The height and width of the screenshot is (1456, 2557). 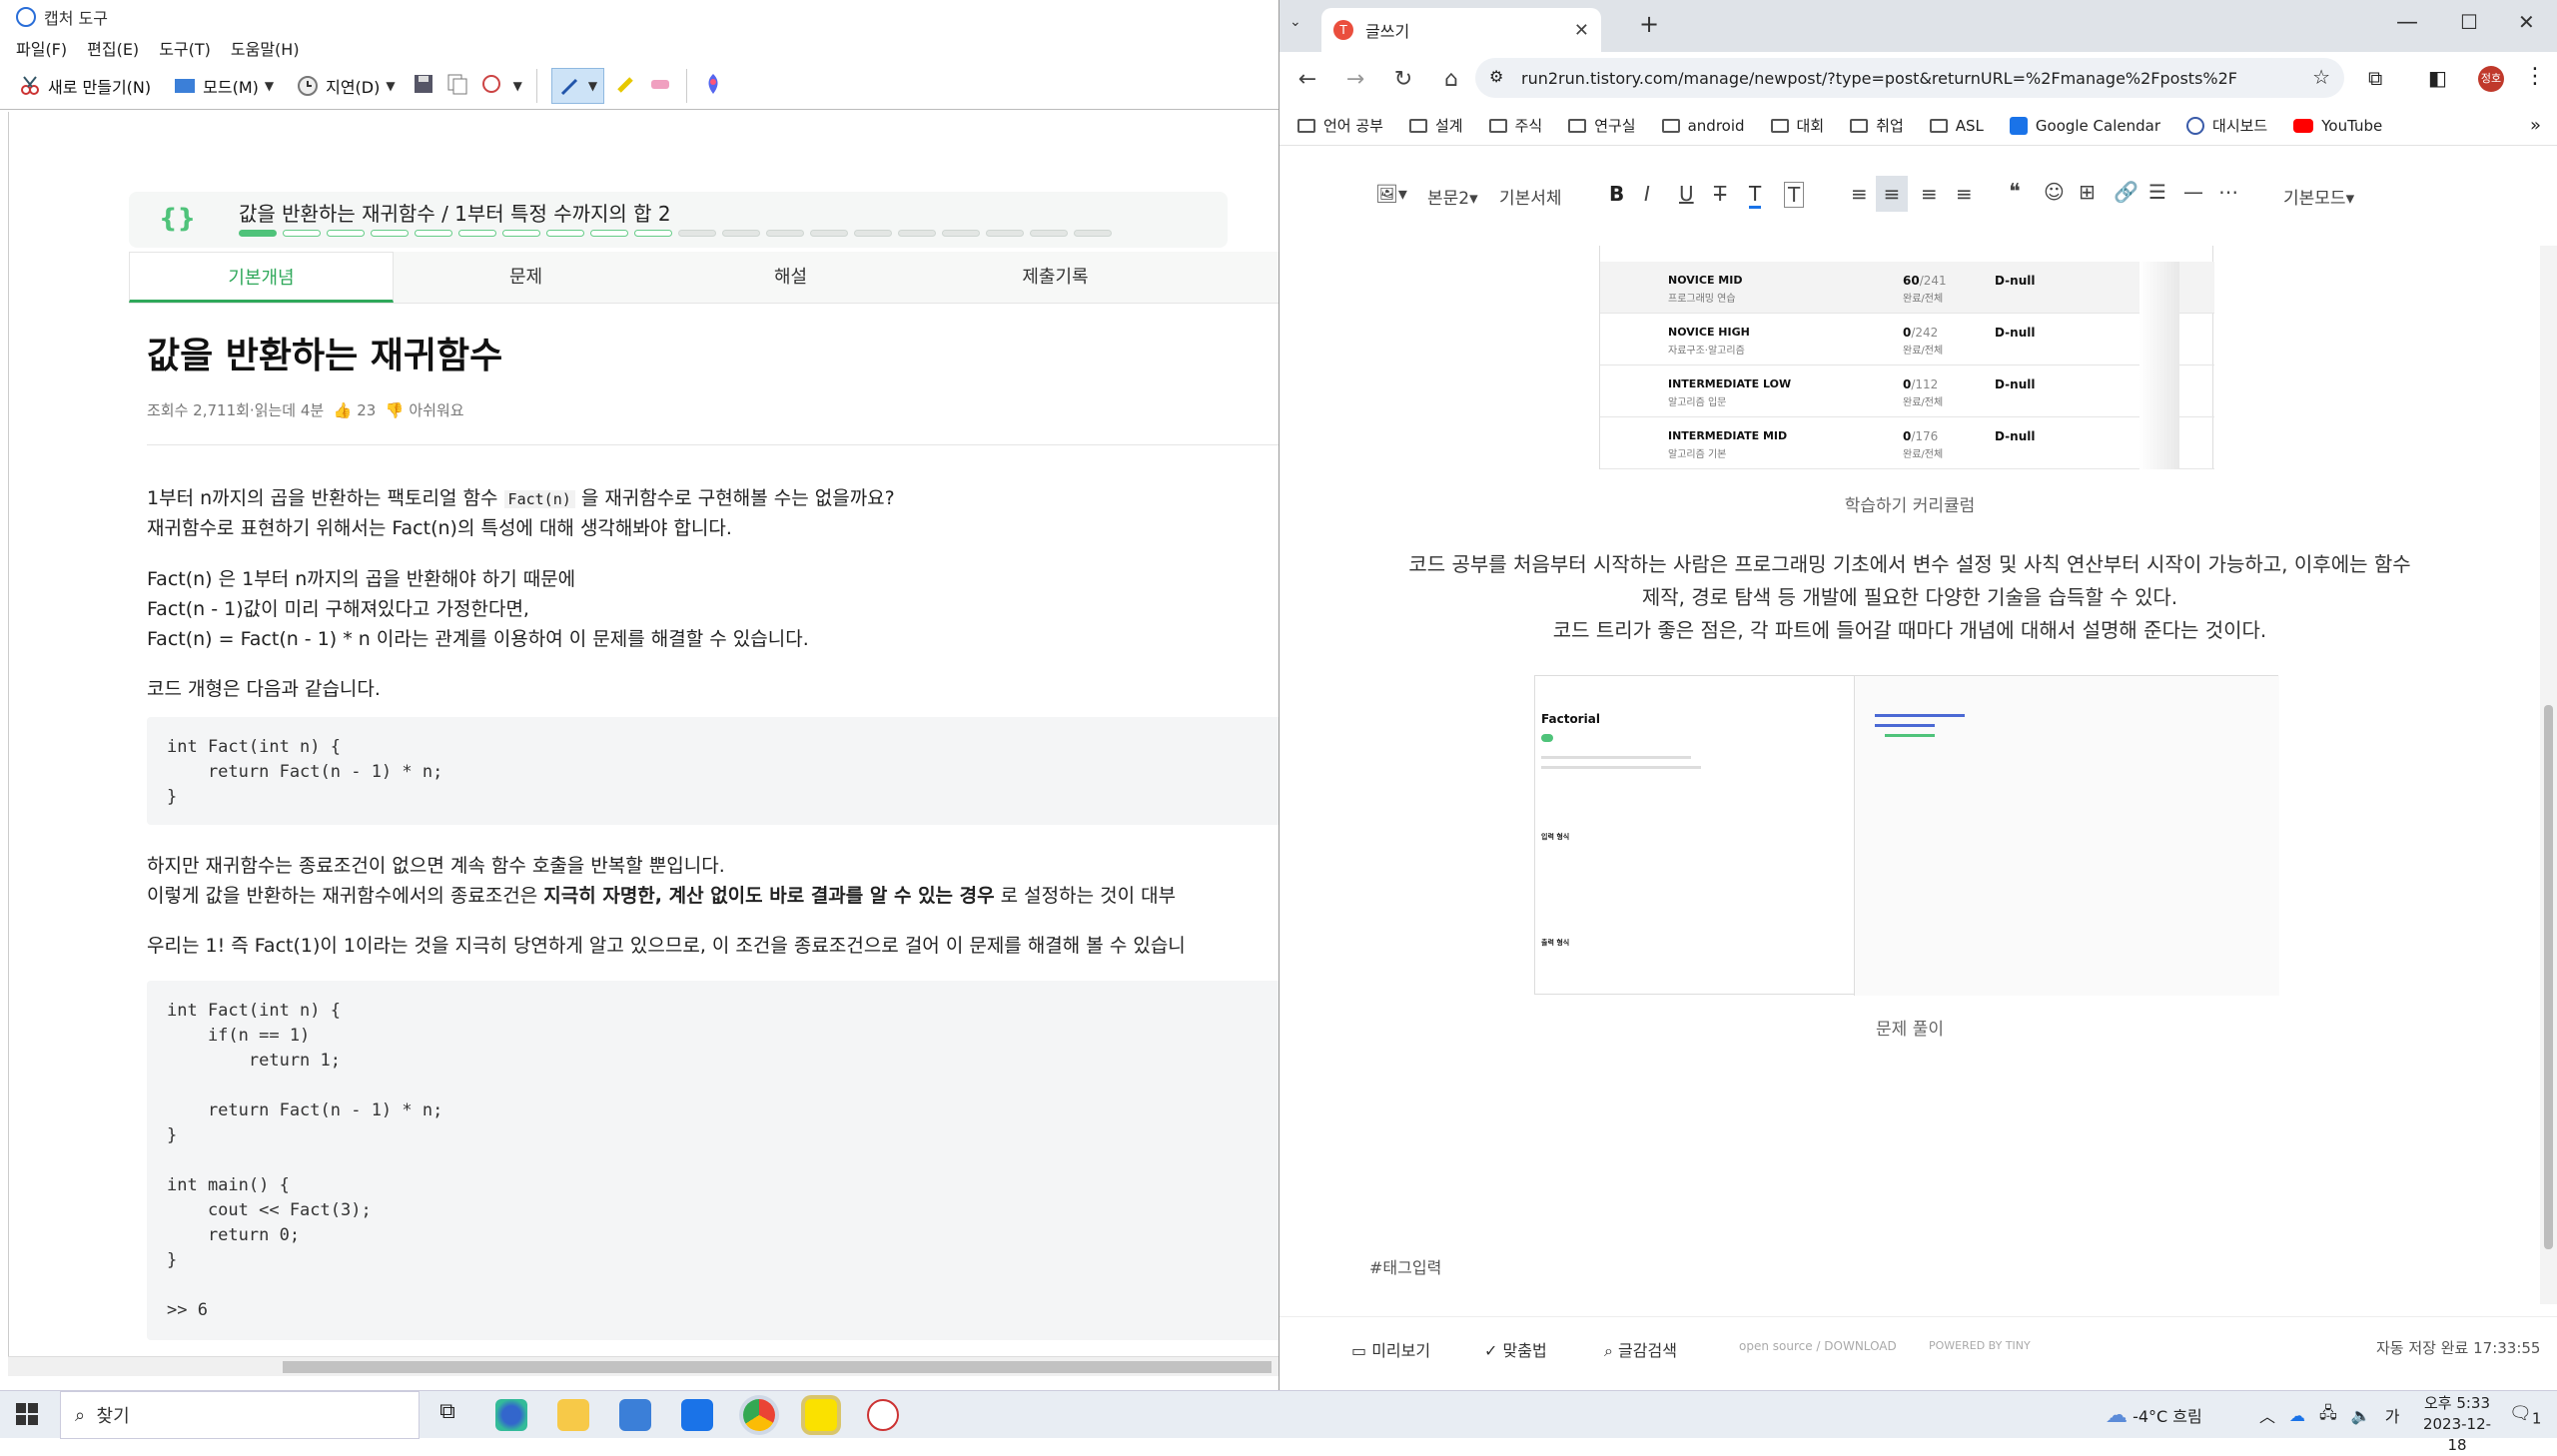 What do you see at coordinates (84, 86) in the screenshot?
I see `new-capture-button: 새로 만들기(N)` at bounding box center [84, 86].